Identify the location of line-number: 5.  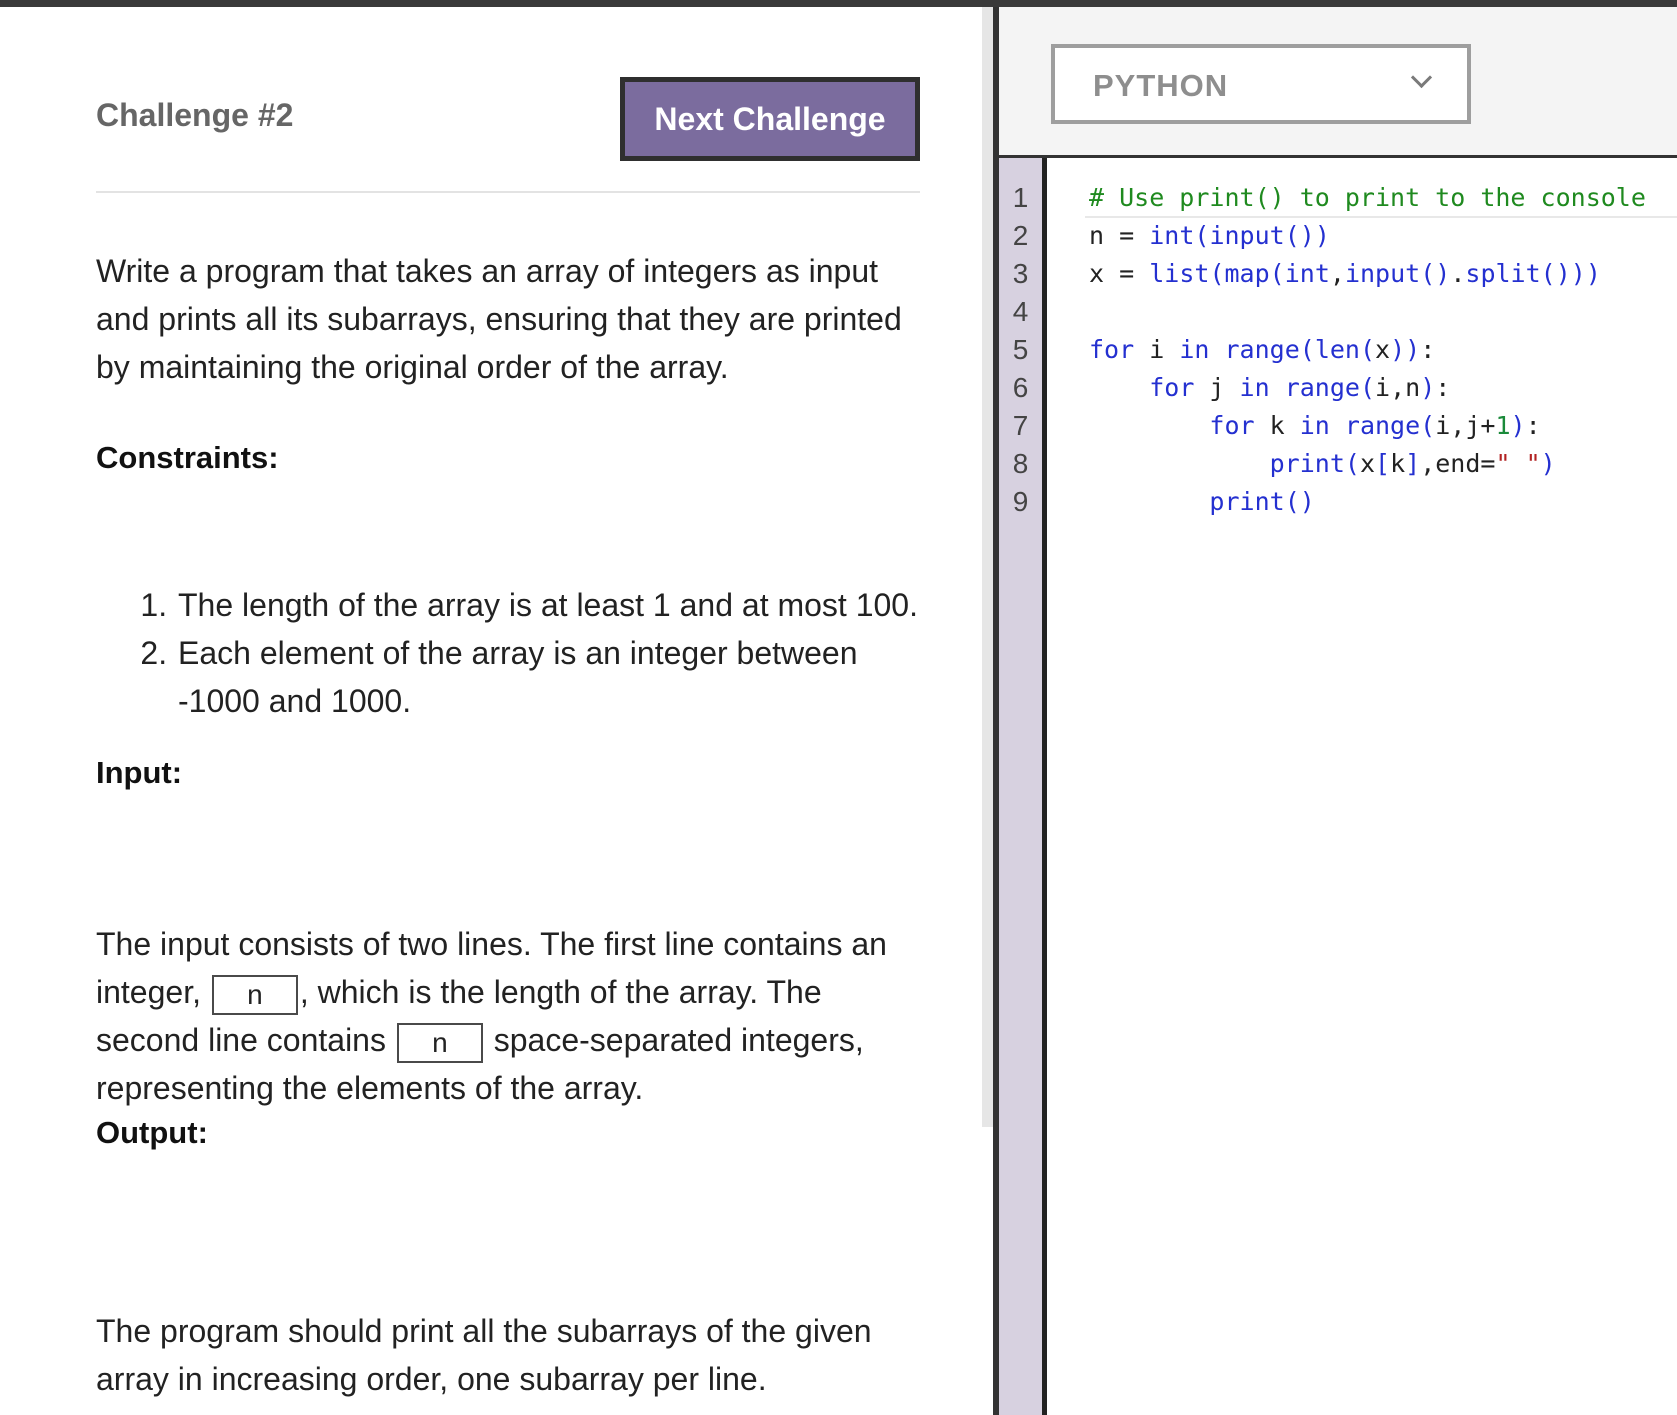
(1020, 349).